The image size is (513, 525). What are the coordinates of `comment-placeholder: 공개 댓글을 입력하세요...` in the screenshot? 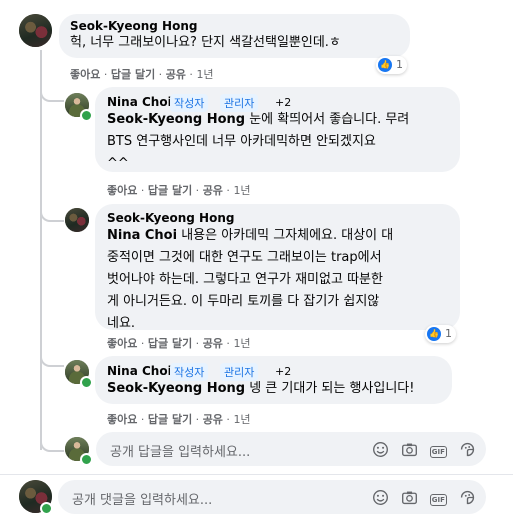 It's located at (142, 500).